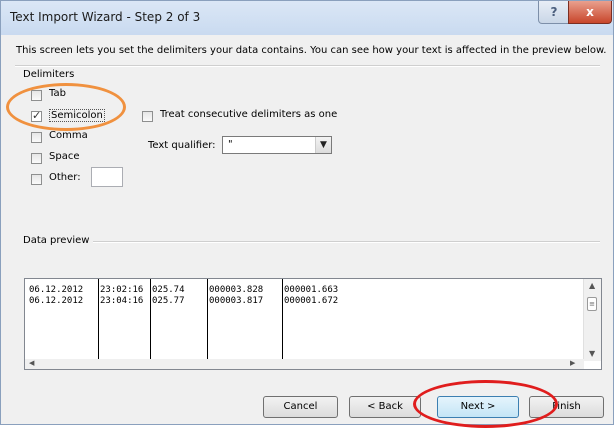  What do you see at coordinates (182, 145) in the screenshot?
I see `text-qualifier-label: Text qualifier:` at bounding box center [182, 145].